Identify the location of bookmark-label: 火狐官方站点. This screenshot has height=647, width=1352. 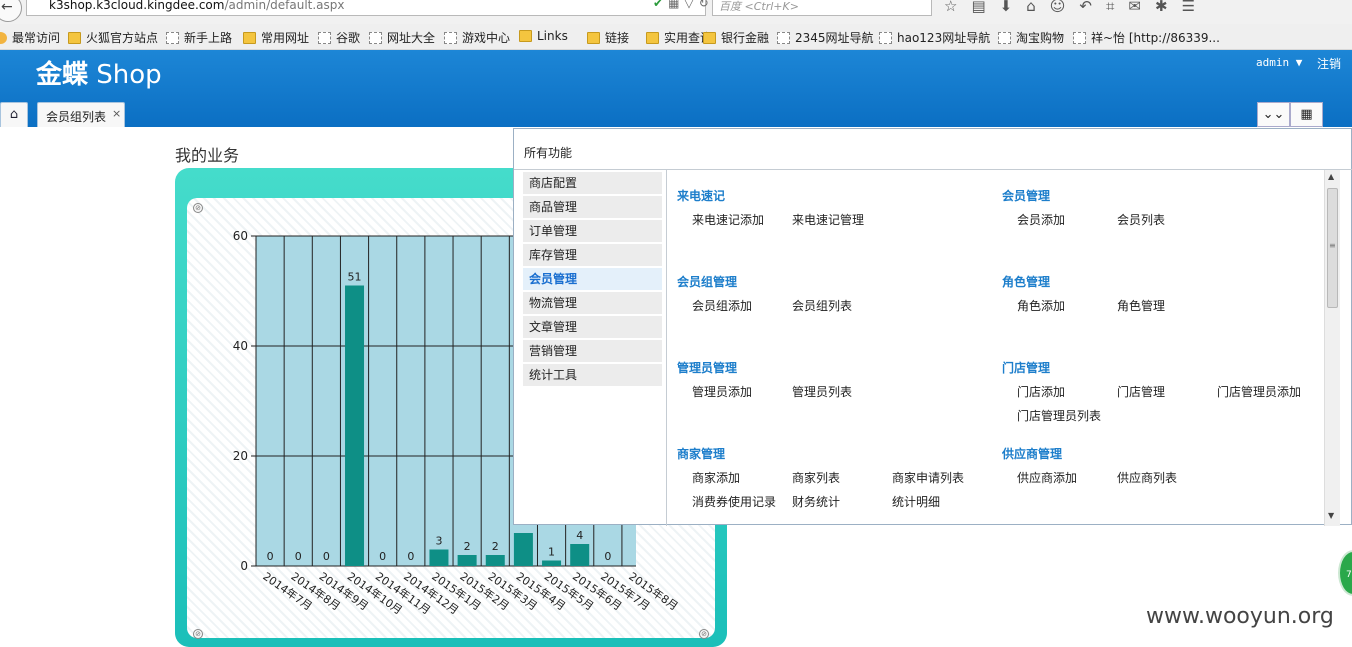
(122, 38).